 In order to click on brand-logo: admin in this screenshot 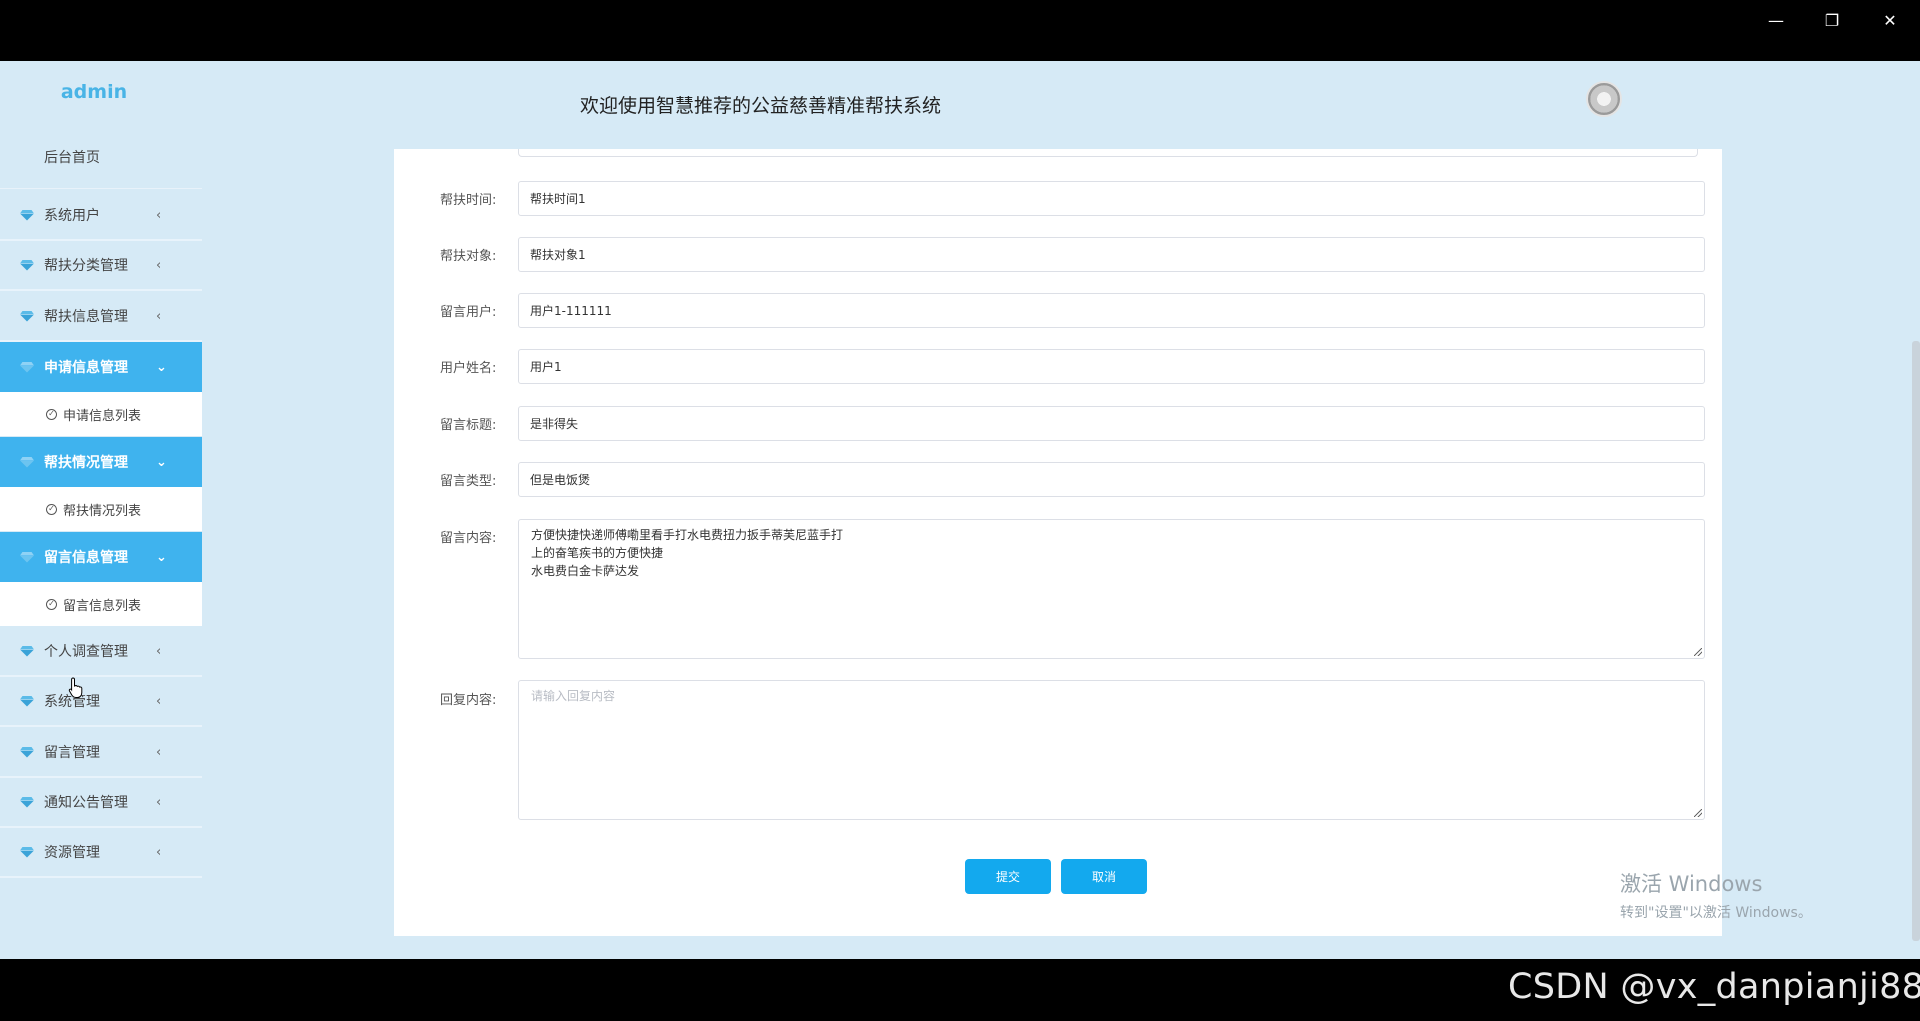, I will do `click(94, 92)`.